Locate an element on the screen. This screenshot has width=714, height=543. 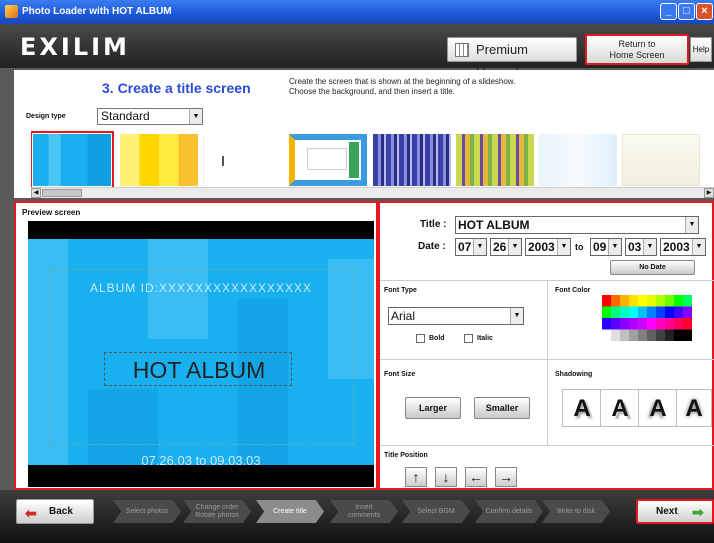
shadow-option-1: A is located at coordinates (582, 408).